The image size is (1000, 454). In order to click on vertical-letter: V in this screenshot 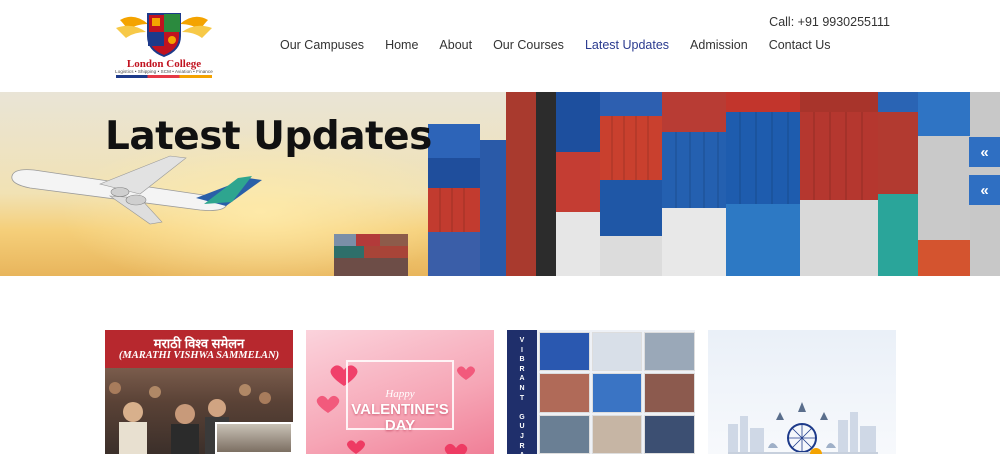, I will do `click(522, 340)`.